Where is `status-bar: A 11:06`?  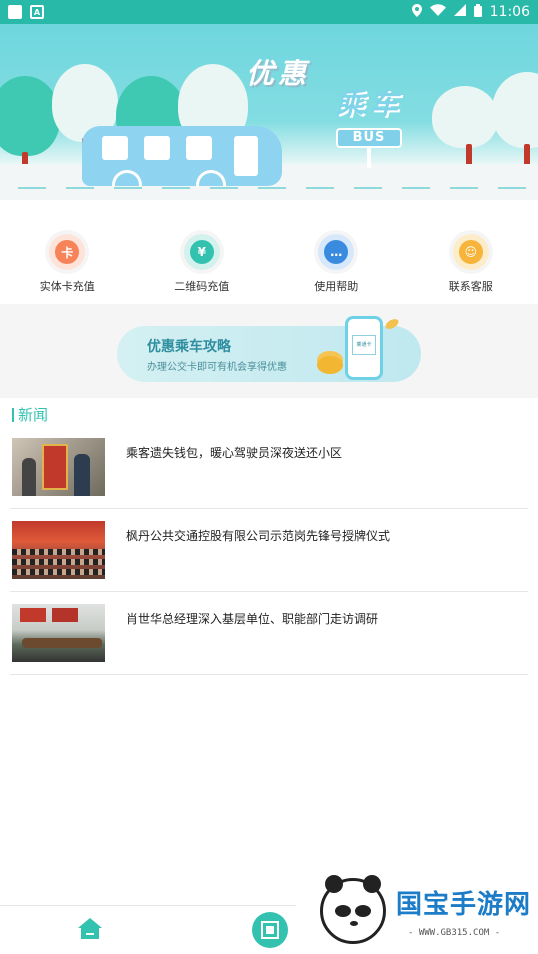 status-bar: A 11:06 is located at coordinates (269, 12).